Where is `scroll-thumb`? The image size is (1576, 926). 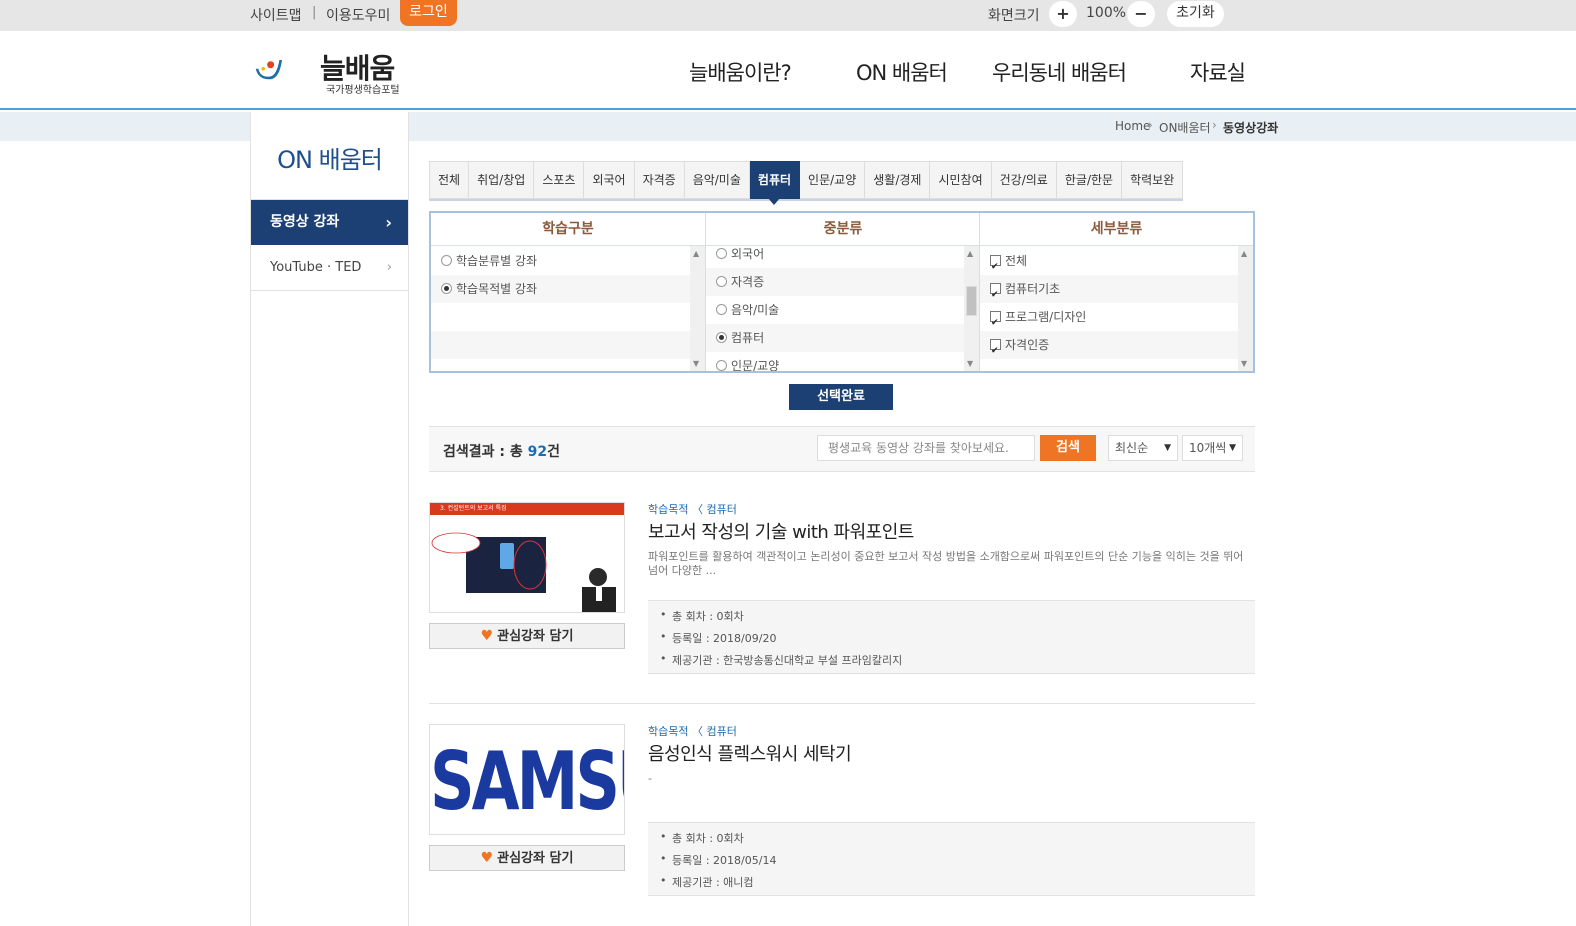
scroll-thumb is located at coordinates (971, 301).